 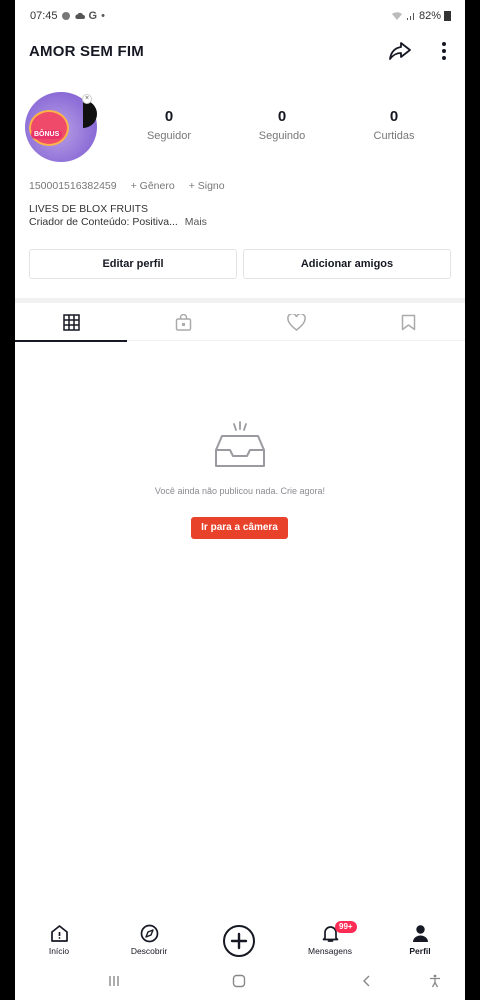 What do you see at coordinates (239, 981) in the screenshot?
I see `home-button-icon` at bounding box center [239, 981].